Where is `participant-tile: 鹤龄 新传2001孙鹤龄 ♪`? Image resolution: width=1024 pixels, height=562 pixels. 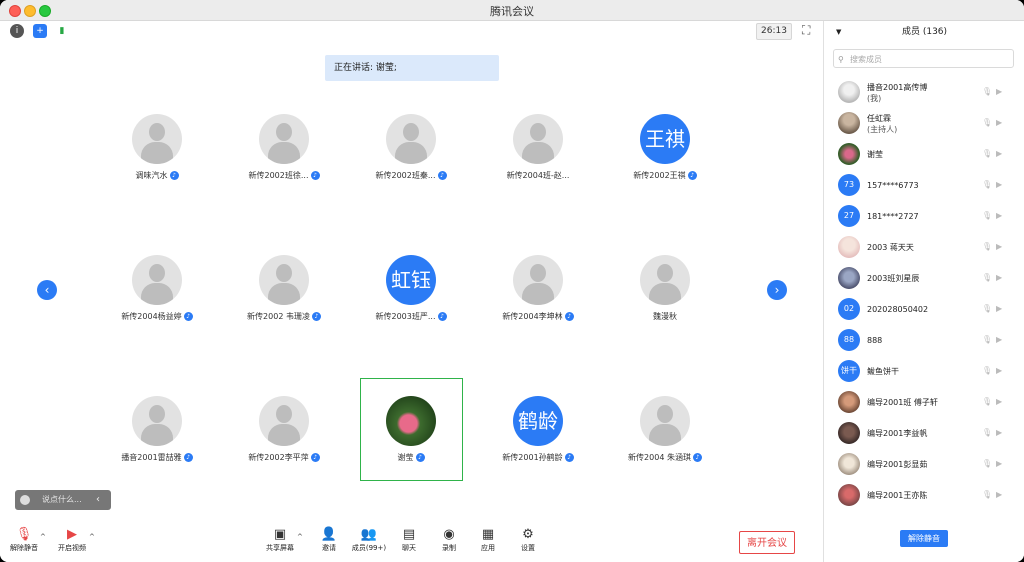 participant-tile: 鹤龄 新传2001孙鹤龄 ♪ is located at coordinates (538, 441).